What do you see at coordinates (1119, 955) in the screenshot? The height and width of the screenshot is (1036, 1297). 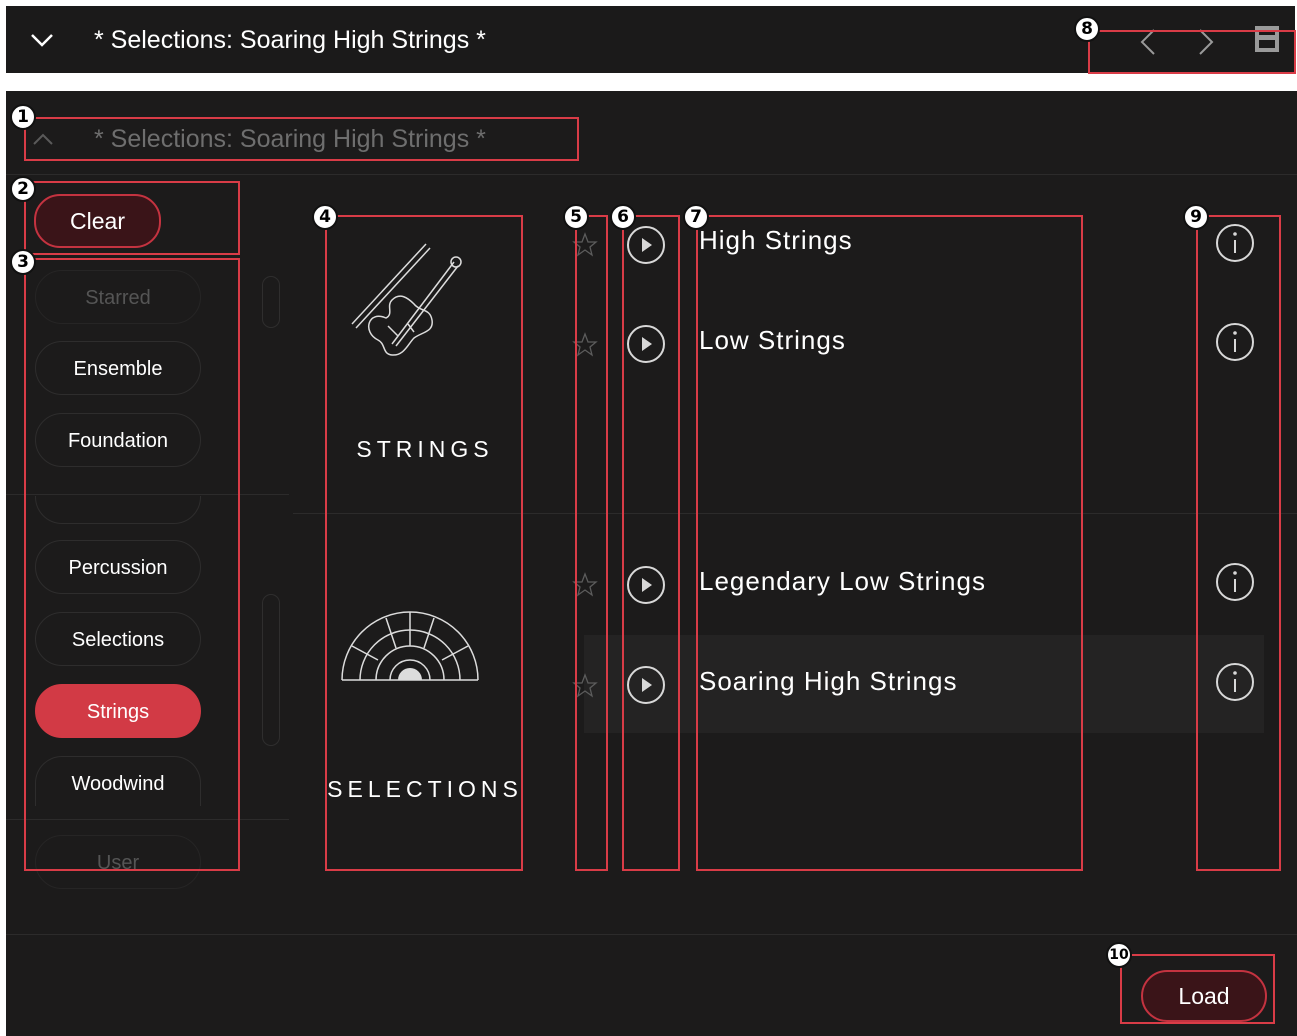 I see `annotation-badge-10: 10` at bounding box center [1119, 955].